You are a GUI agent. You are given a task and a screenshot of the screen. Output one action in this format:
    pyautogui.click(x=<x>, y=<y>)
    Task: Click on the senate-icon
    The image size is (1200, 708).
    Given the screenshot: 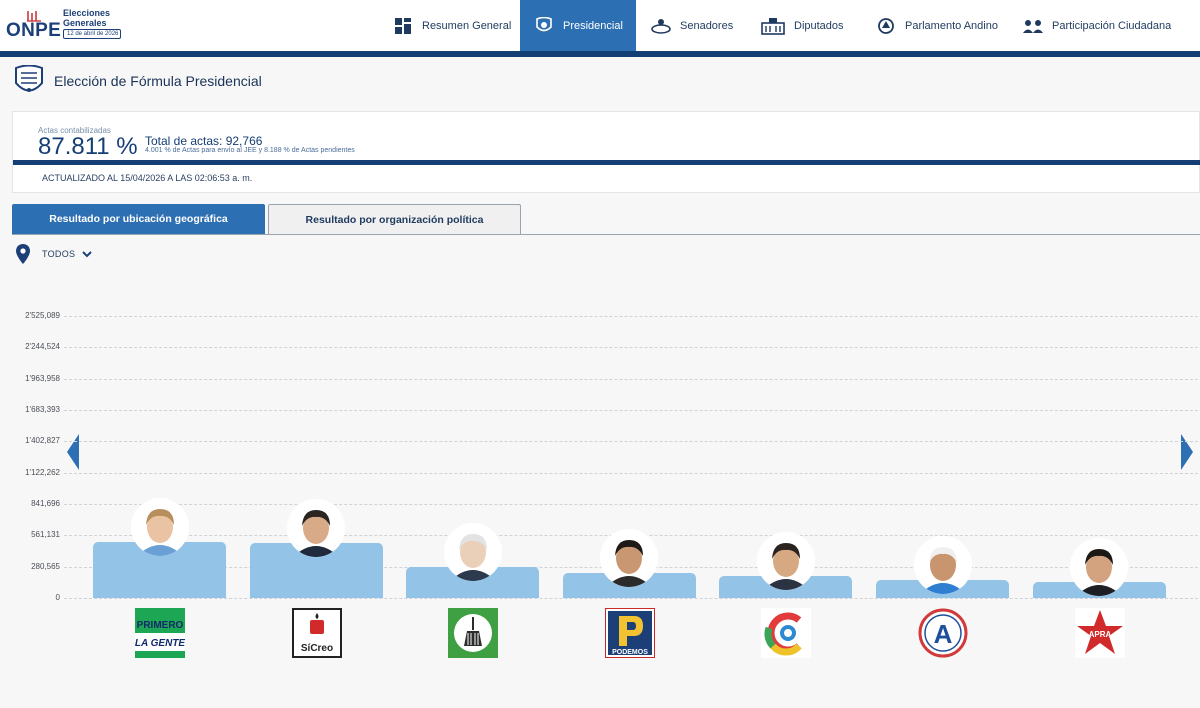 What is the action you would take?
    pyautogui.click(x=661, y=26)
    